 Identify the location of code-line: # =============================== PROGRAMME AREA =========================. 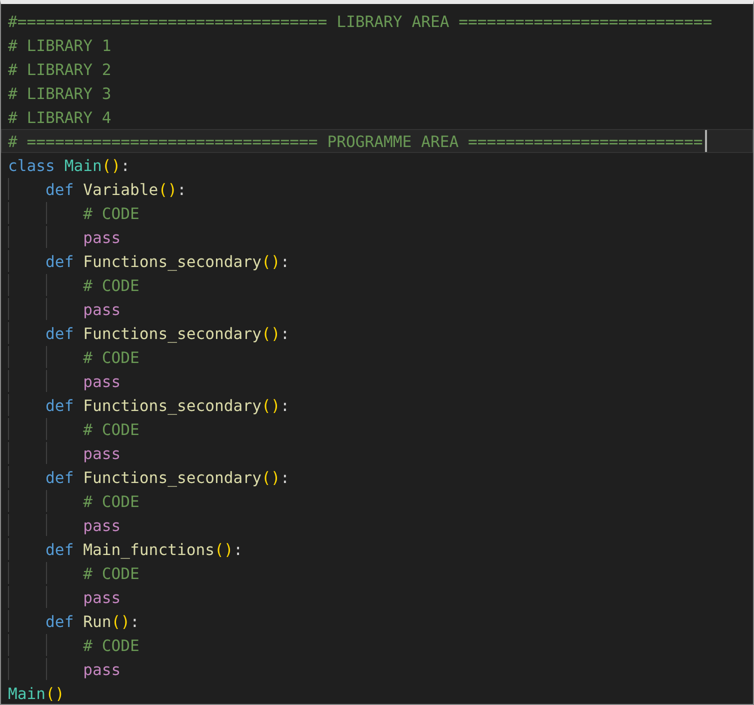
(355, 142).